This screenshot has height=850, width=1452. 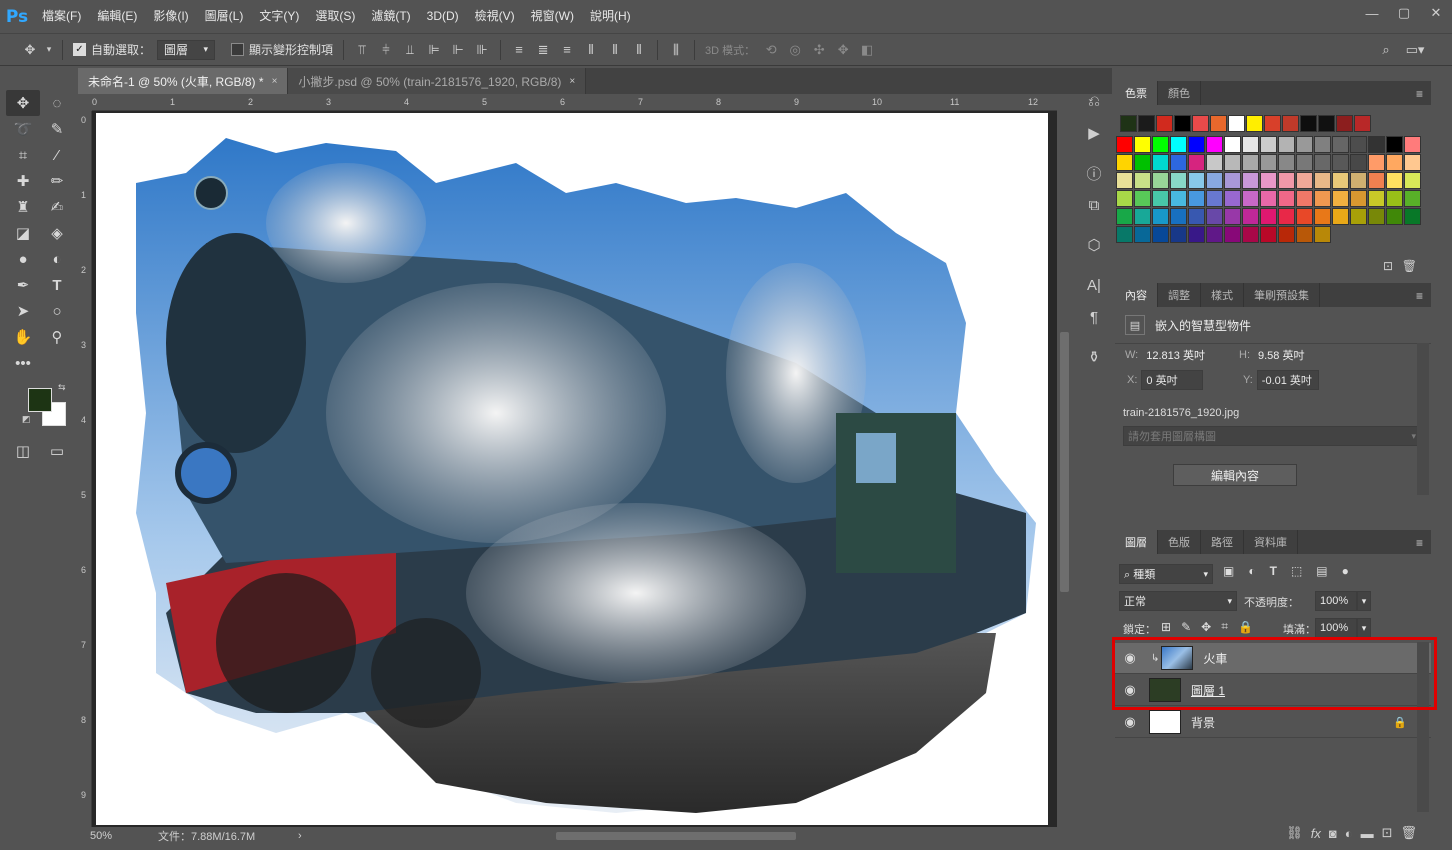 I want to click on transform-controls-checkbox, so click(x=238, y=49).